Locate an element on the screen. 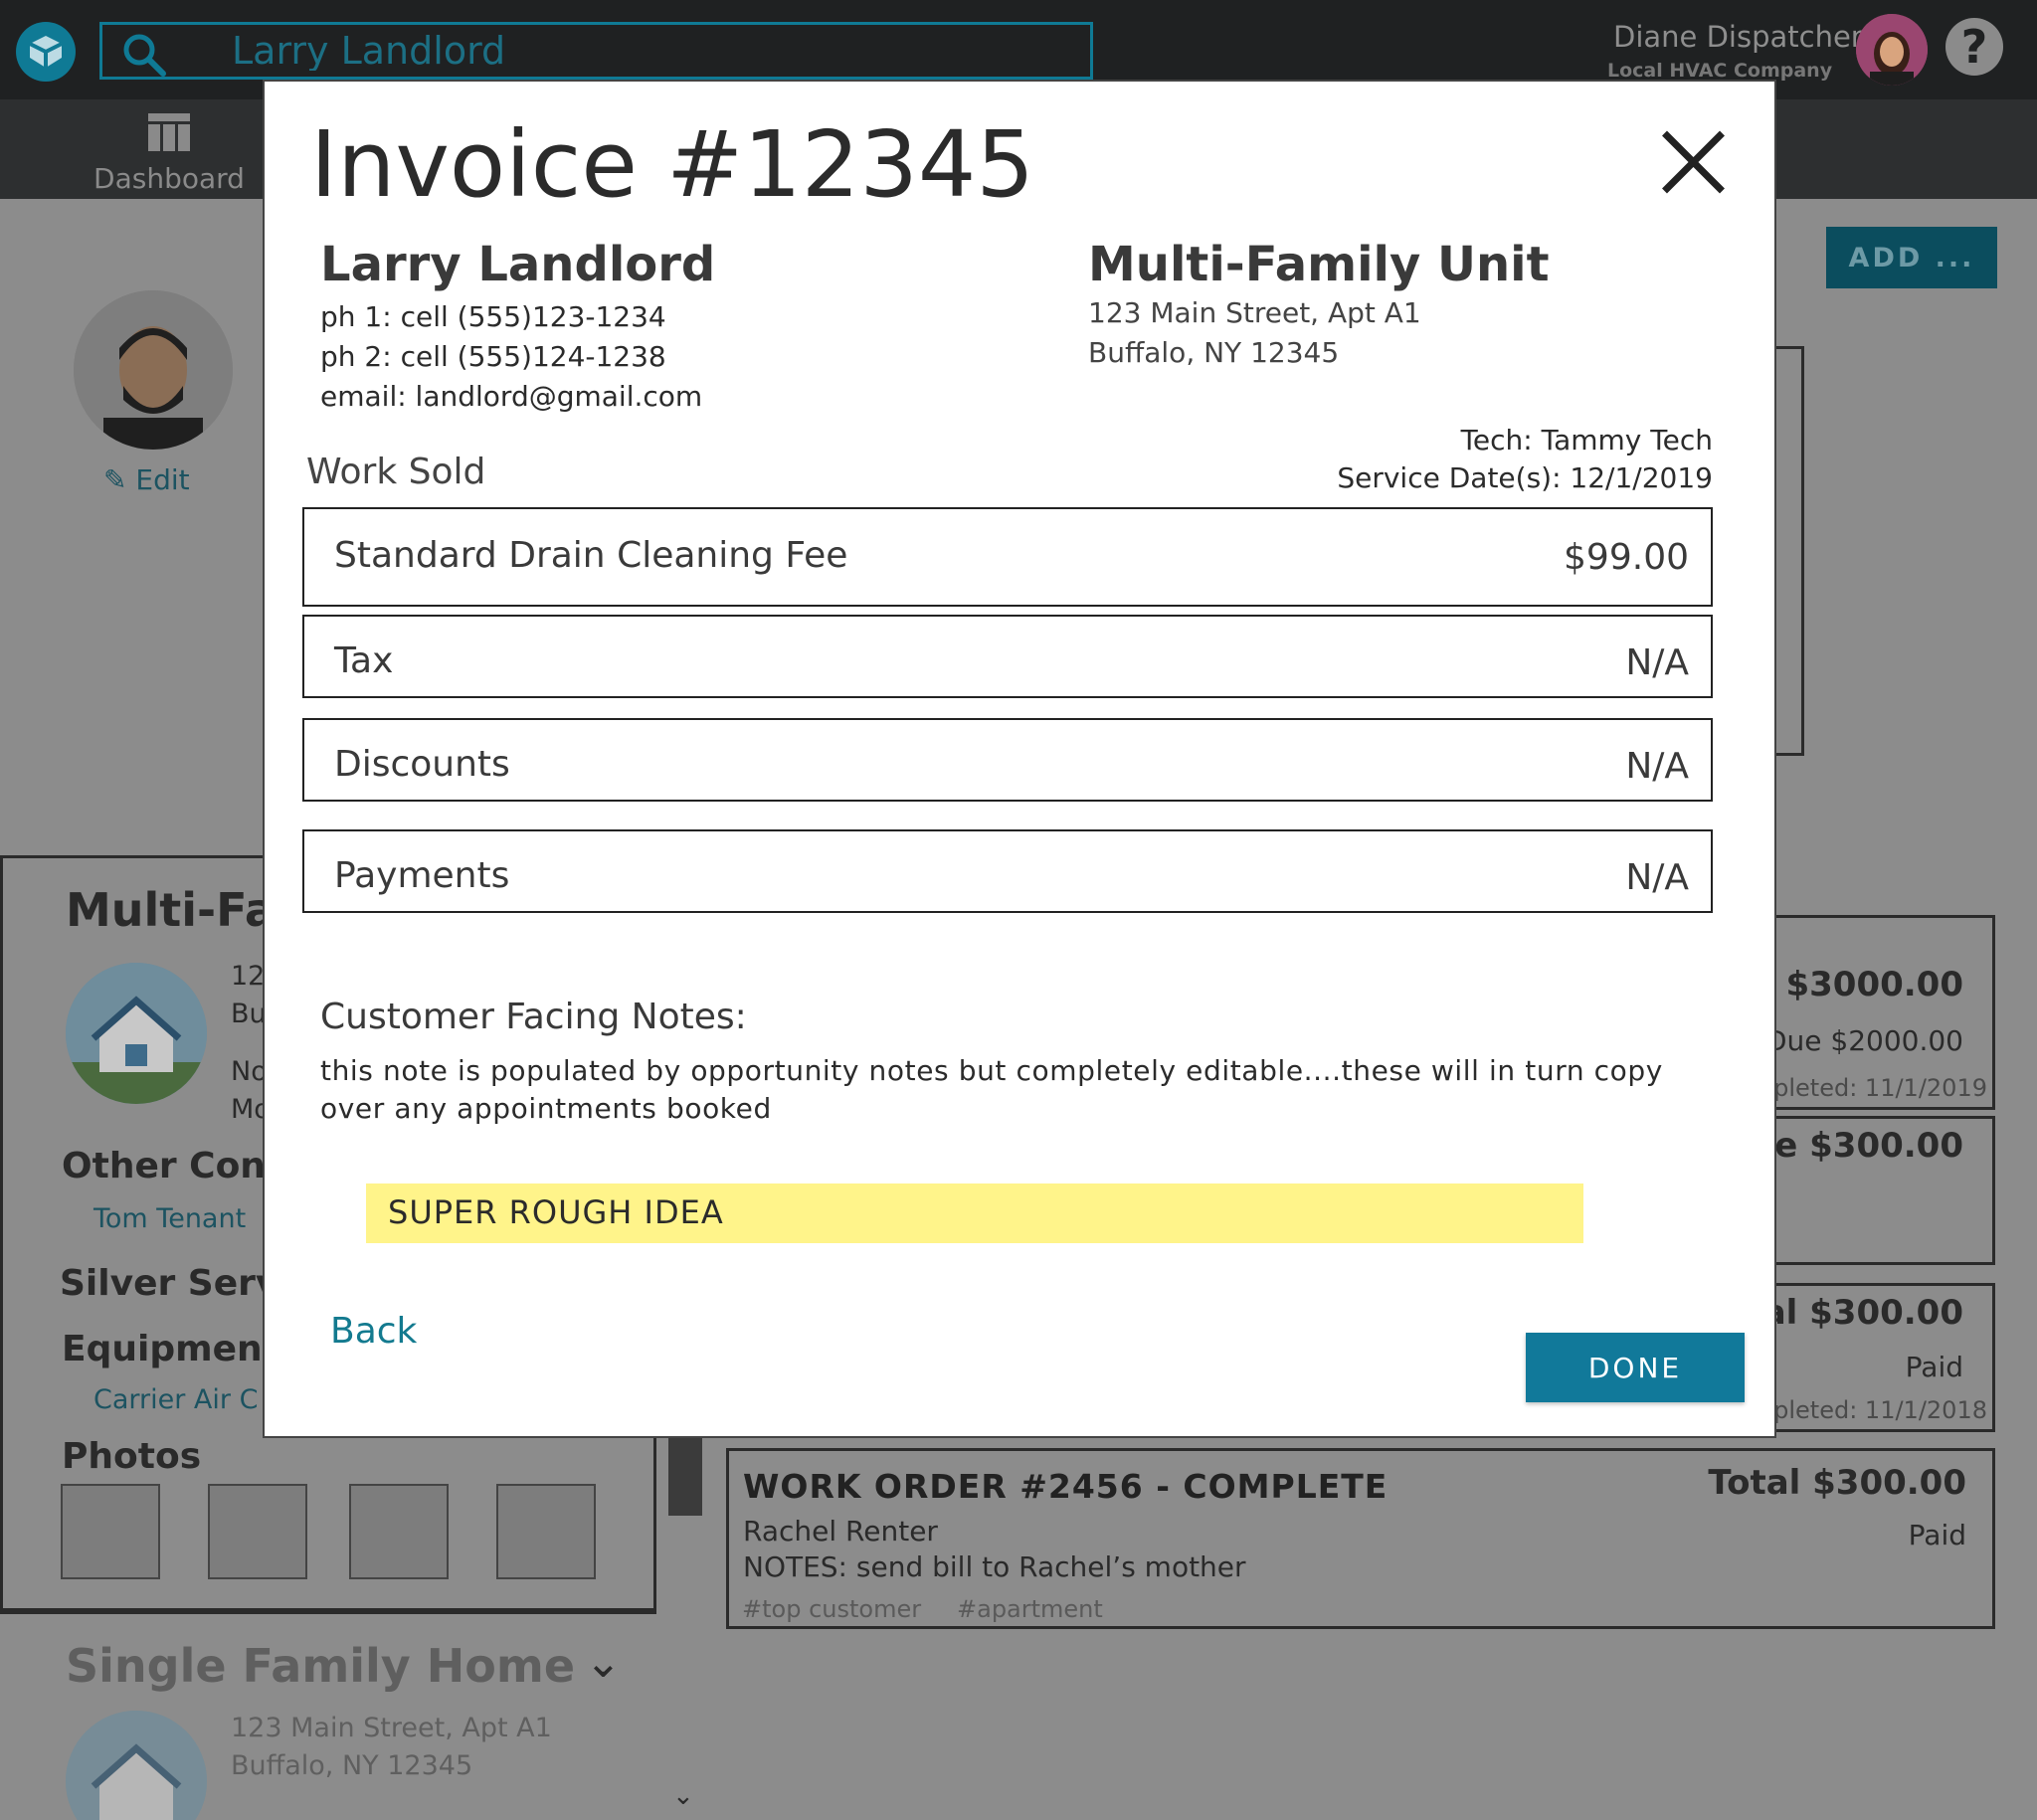 This screenshot has width=2037, height=1820. edit-customer-link: ✎ Edit is located at coordinates (146, 479).